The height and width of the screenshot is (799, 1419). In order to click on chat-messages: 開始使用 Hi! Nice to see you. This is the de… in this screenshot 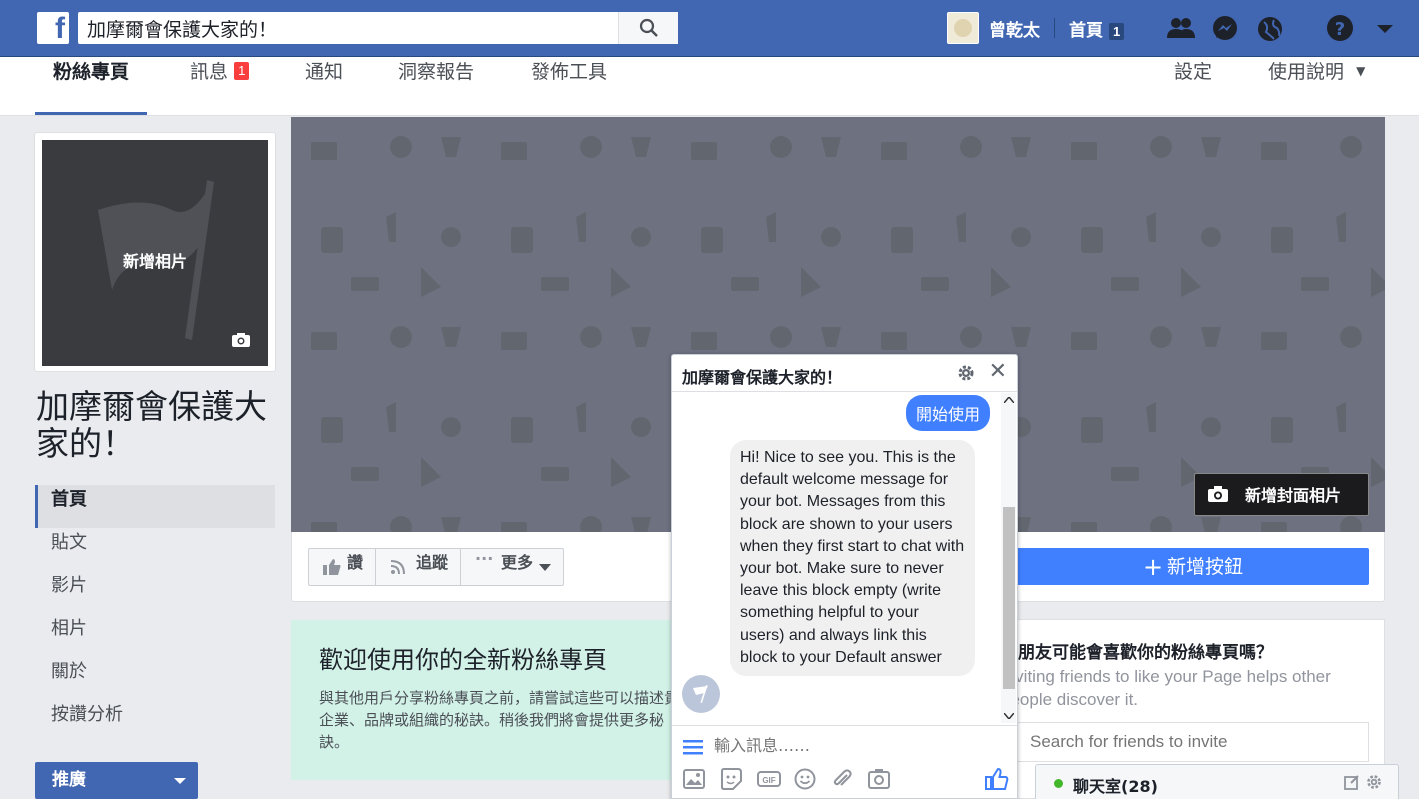, I will do `click(837, 558)`.